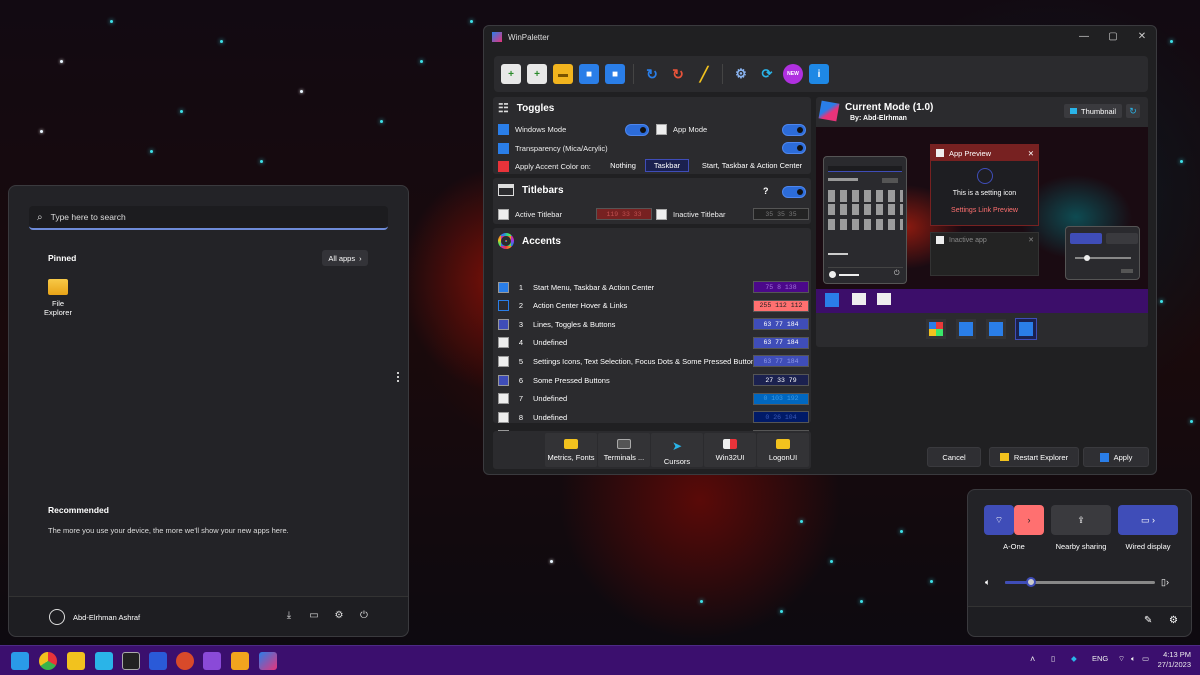  I want to click on windows-mode-toggle, so click(637, 130).